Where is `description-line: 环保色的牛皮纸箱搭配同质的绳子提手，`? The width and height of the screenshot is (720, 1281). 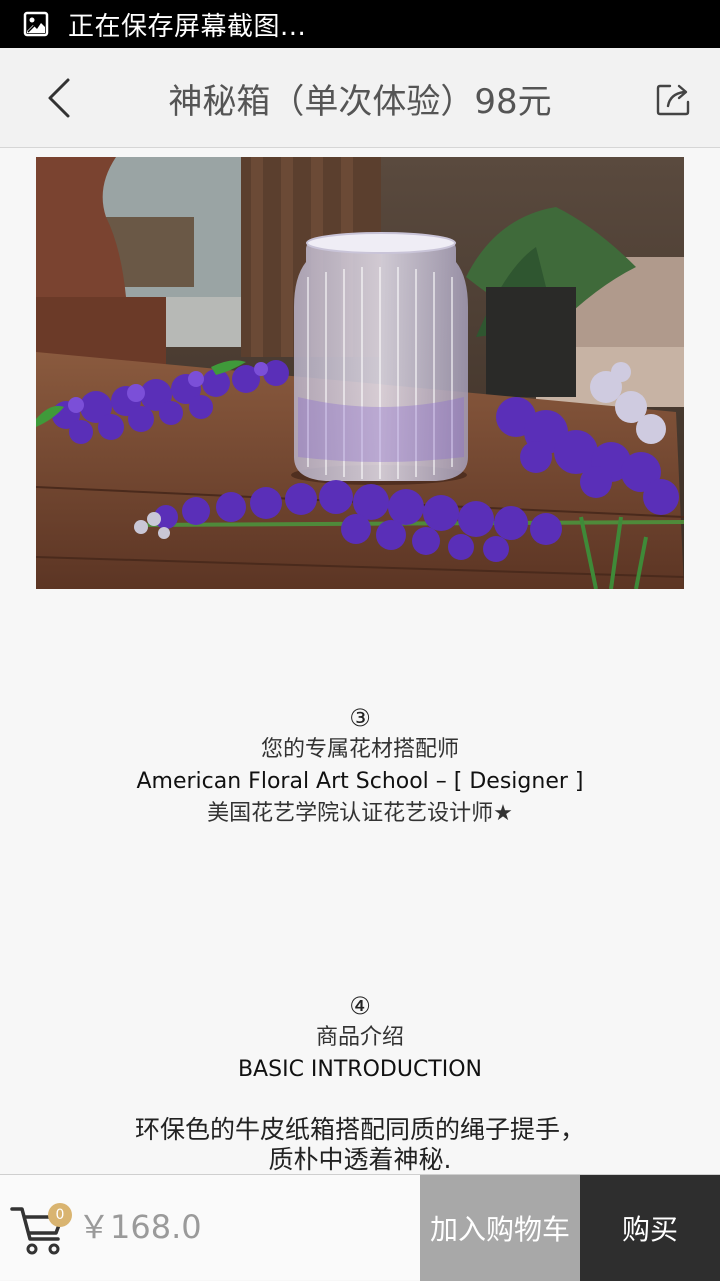
description-line: 环保色的牛皮纸箱搭配同质的绳子提手， is located at coordinates (359, 1129).